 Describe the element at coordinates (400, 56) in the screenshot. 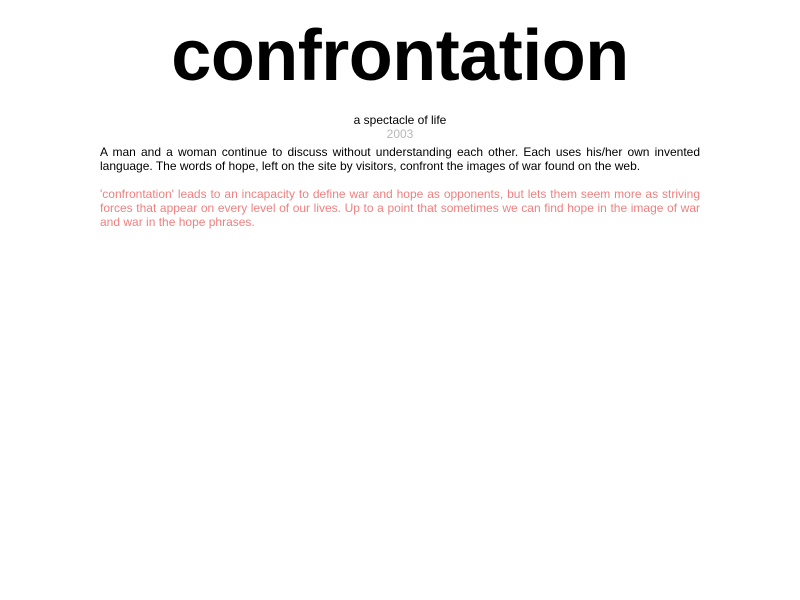

I see `page-title: confrontation` at that location.